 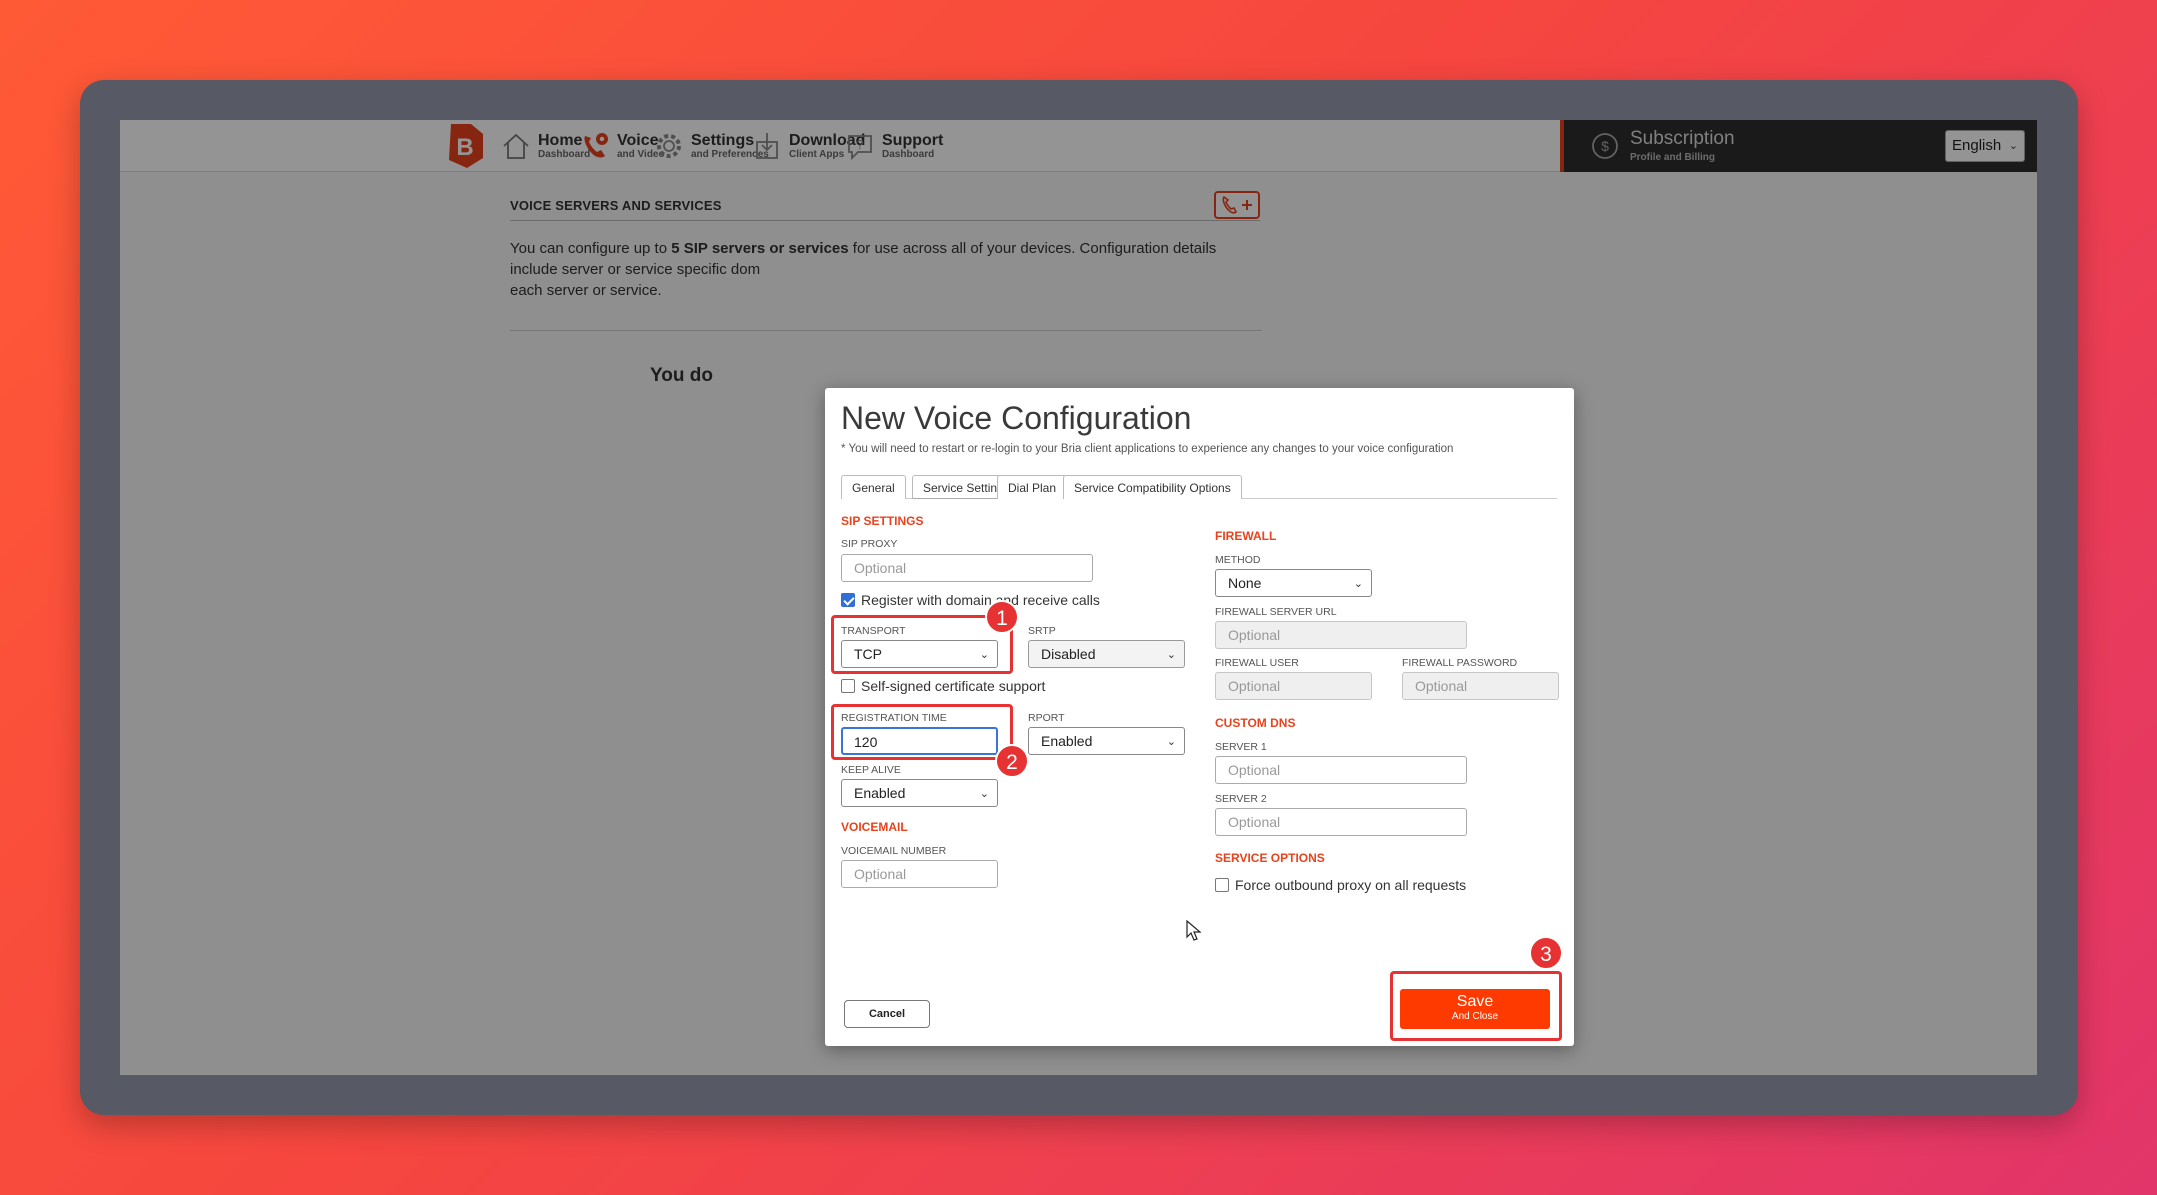 I want to click on rport-value: Enabled, so click(x=1067, y=741).